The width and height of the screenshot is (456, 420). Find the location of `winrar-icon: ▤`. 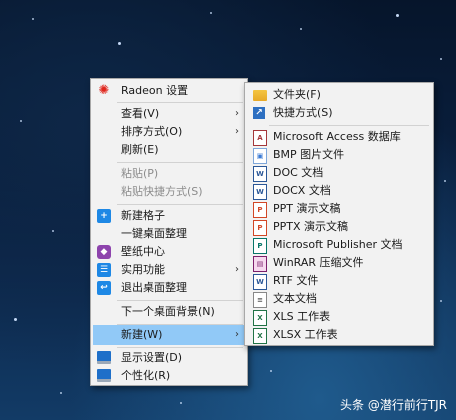

winrar-icon: ▤ is located at coordinates (260, 264).